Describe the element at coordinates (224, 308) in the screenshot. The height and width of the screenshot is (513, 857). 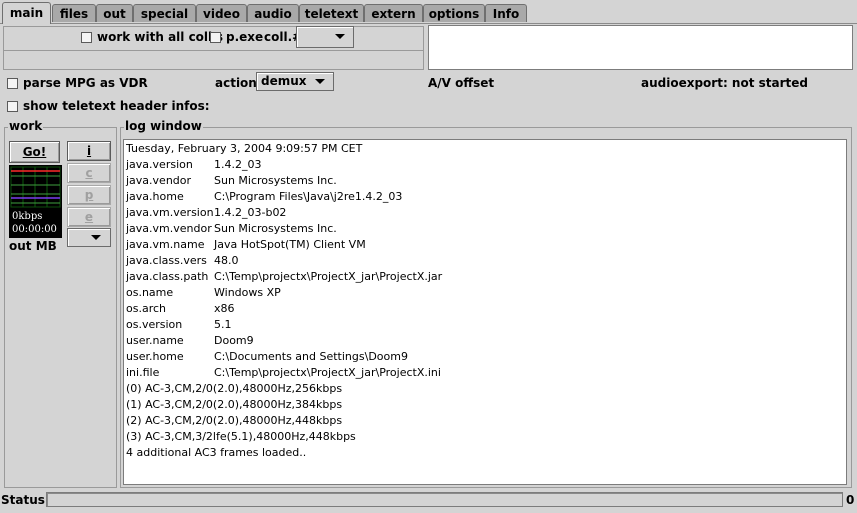
I see `log-value: x86` at that location.